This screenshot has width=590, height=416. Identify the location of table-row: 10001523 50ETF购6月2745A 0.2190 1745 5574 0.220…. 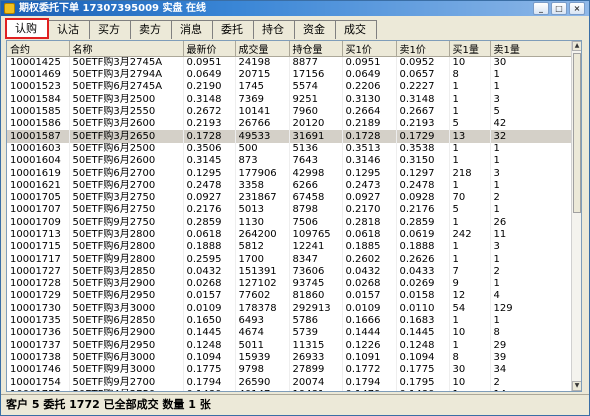
(290, 87).